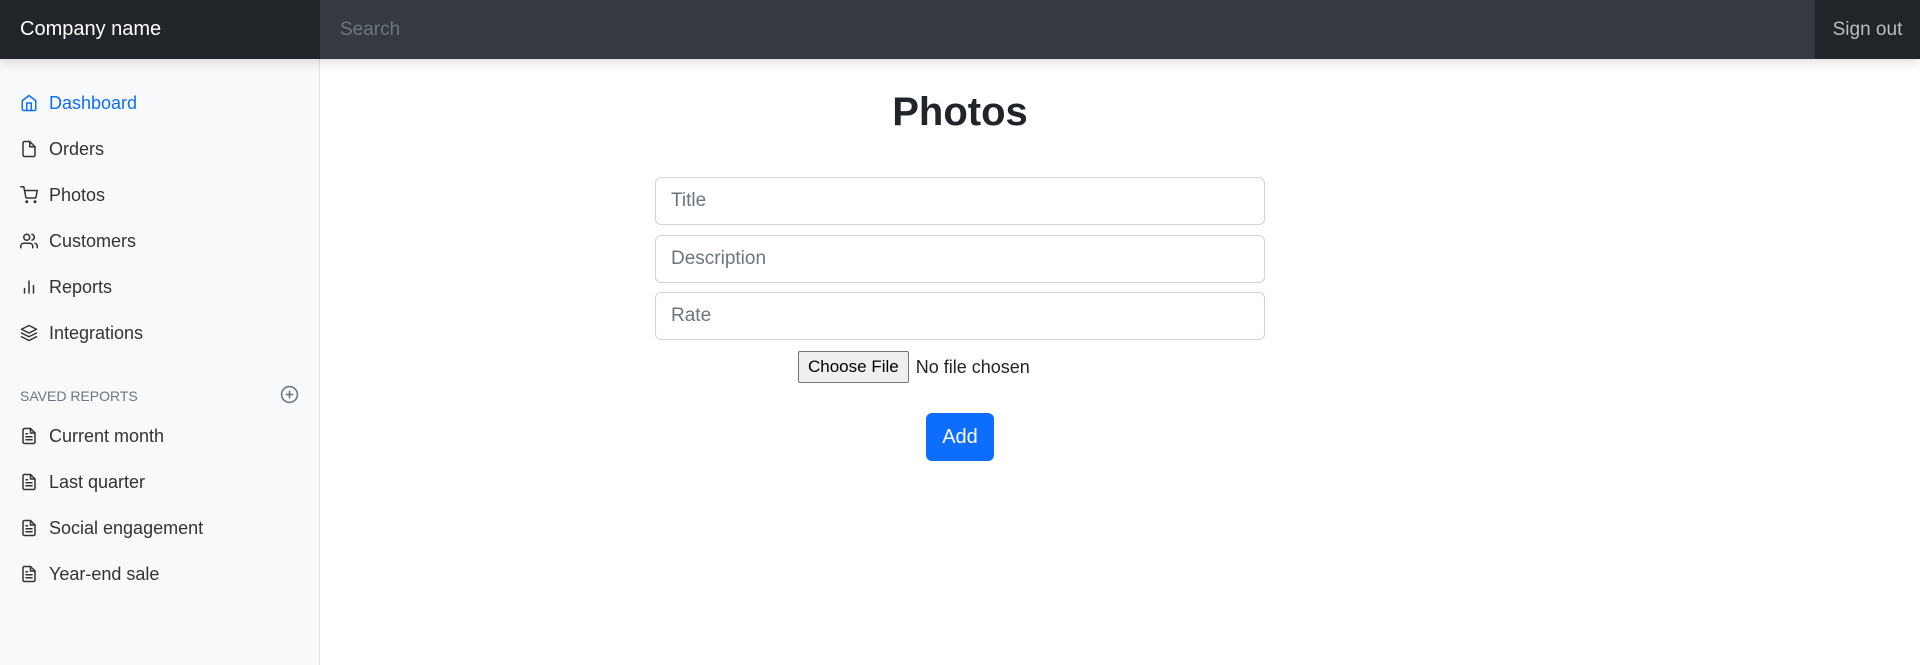  What do you see at coordinates (853, 367) in the screenshot?
I see `choose-file-button: Choose File` at bounding box center [853, 367].